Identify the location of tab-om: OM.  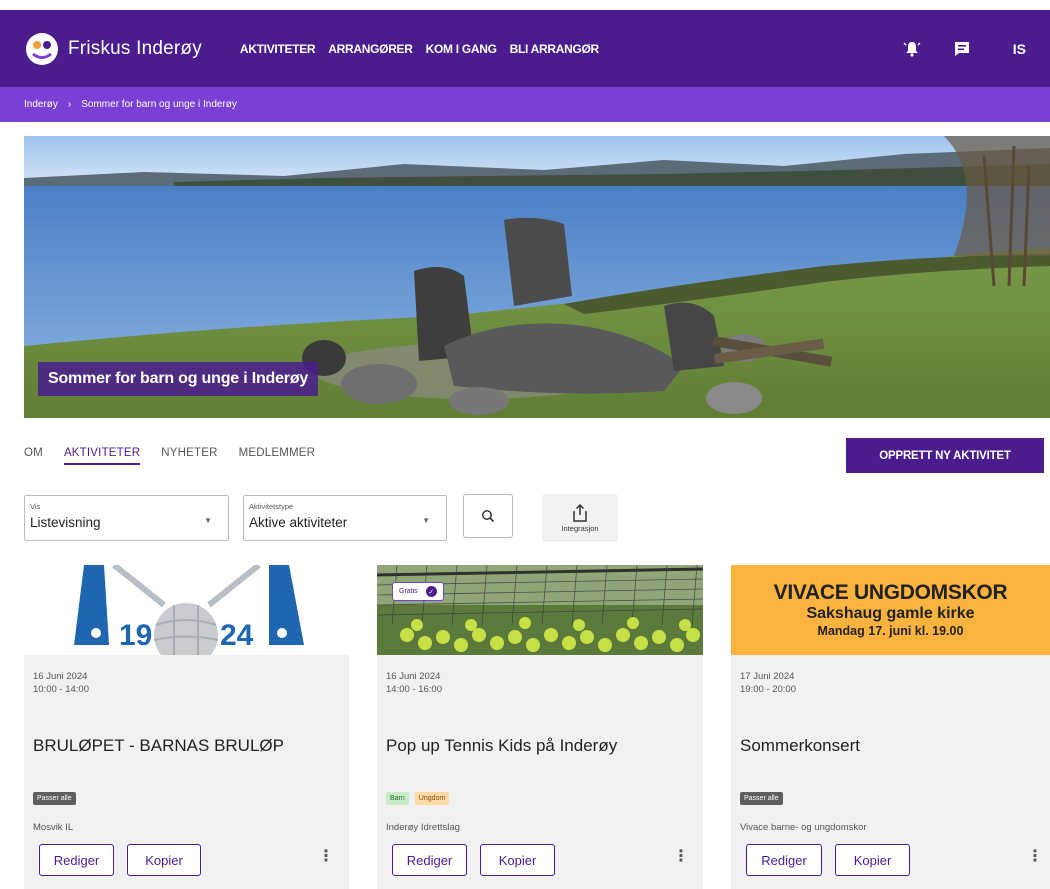
(33, 456).